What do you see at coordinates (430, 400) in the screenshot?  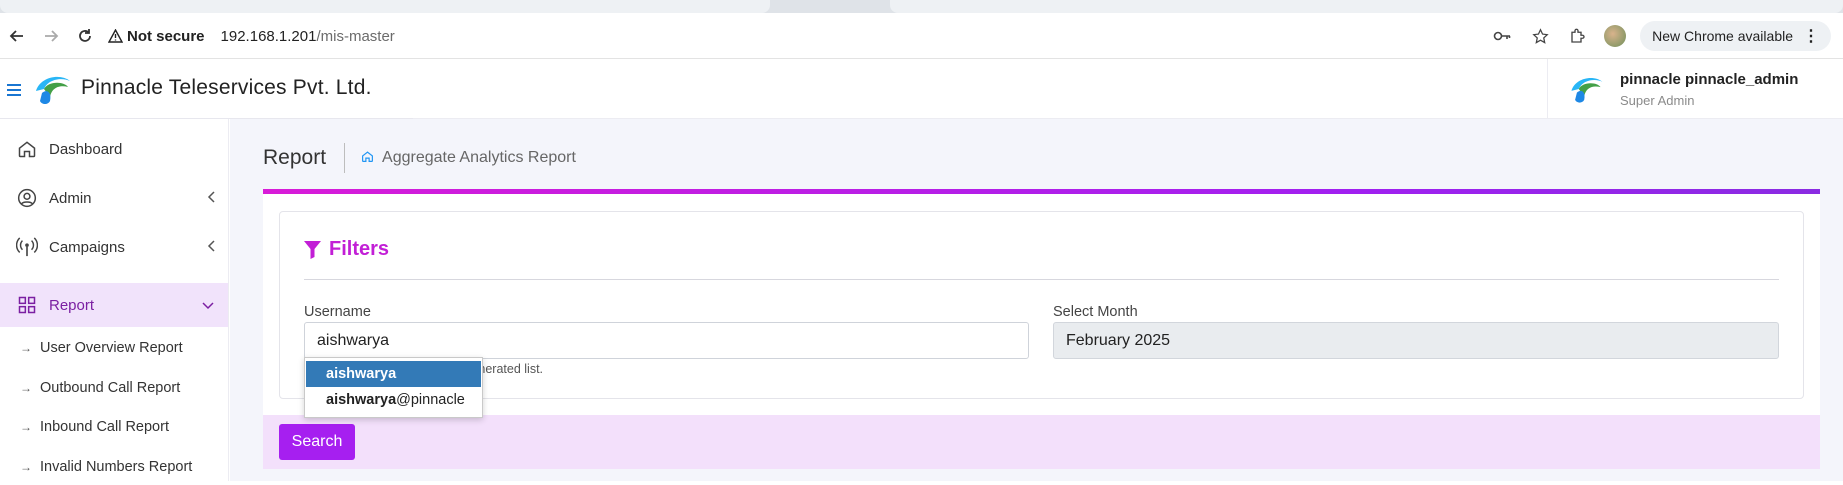 I see `option-rest-text: @pinnacle` at bounding box center [430, 400].